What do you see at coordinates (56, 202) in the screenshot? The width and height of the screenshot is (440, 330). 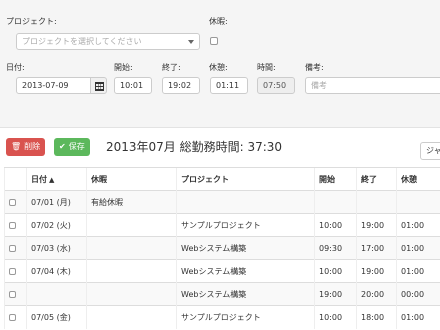 I see `cell-date: 07/01 (月)` at bounding box center [56, 202].